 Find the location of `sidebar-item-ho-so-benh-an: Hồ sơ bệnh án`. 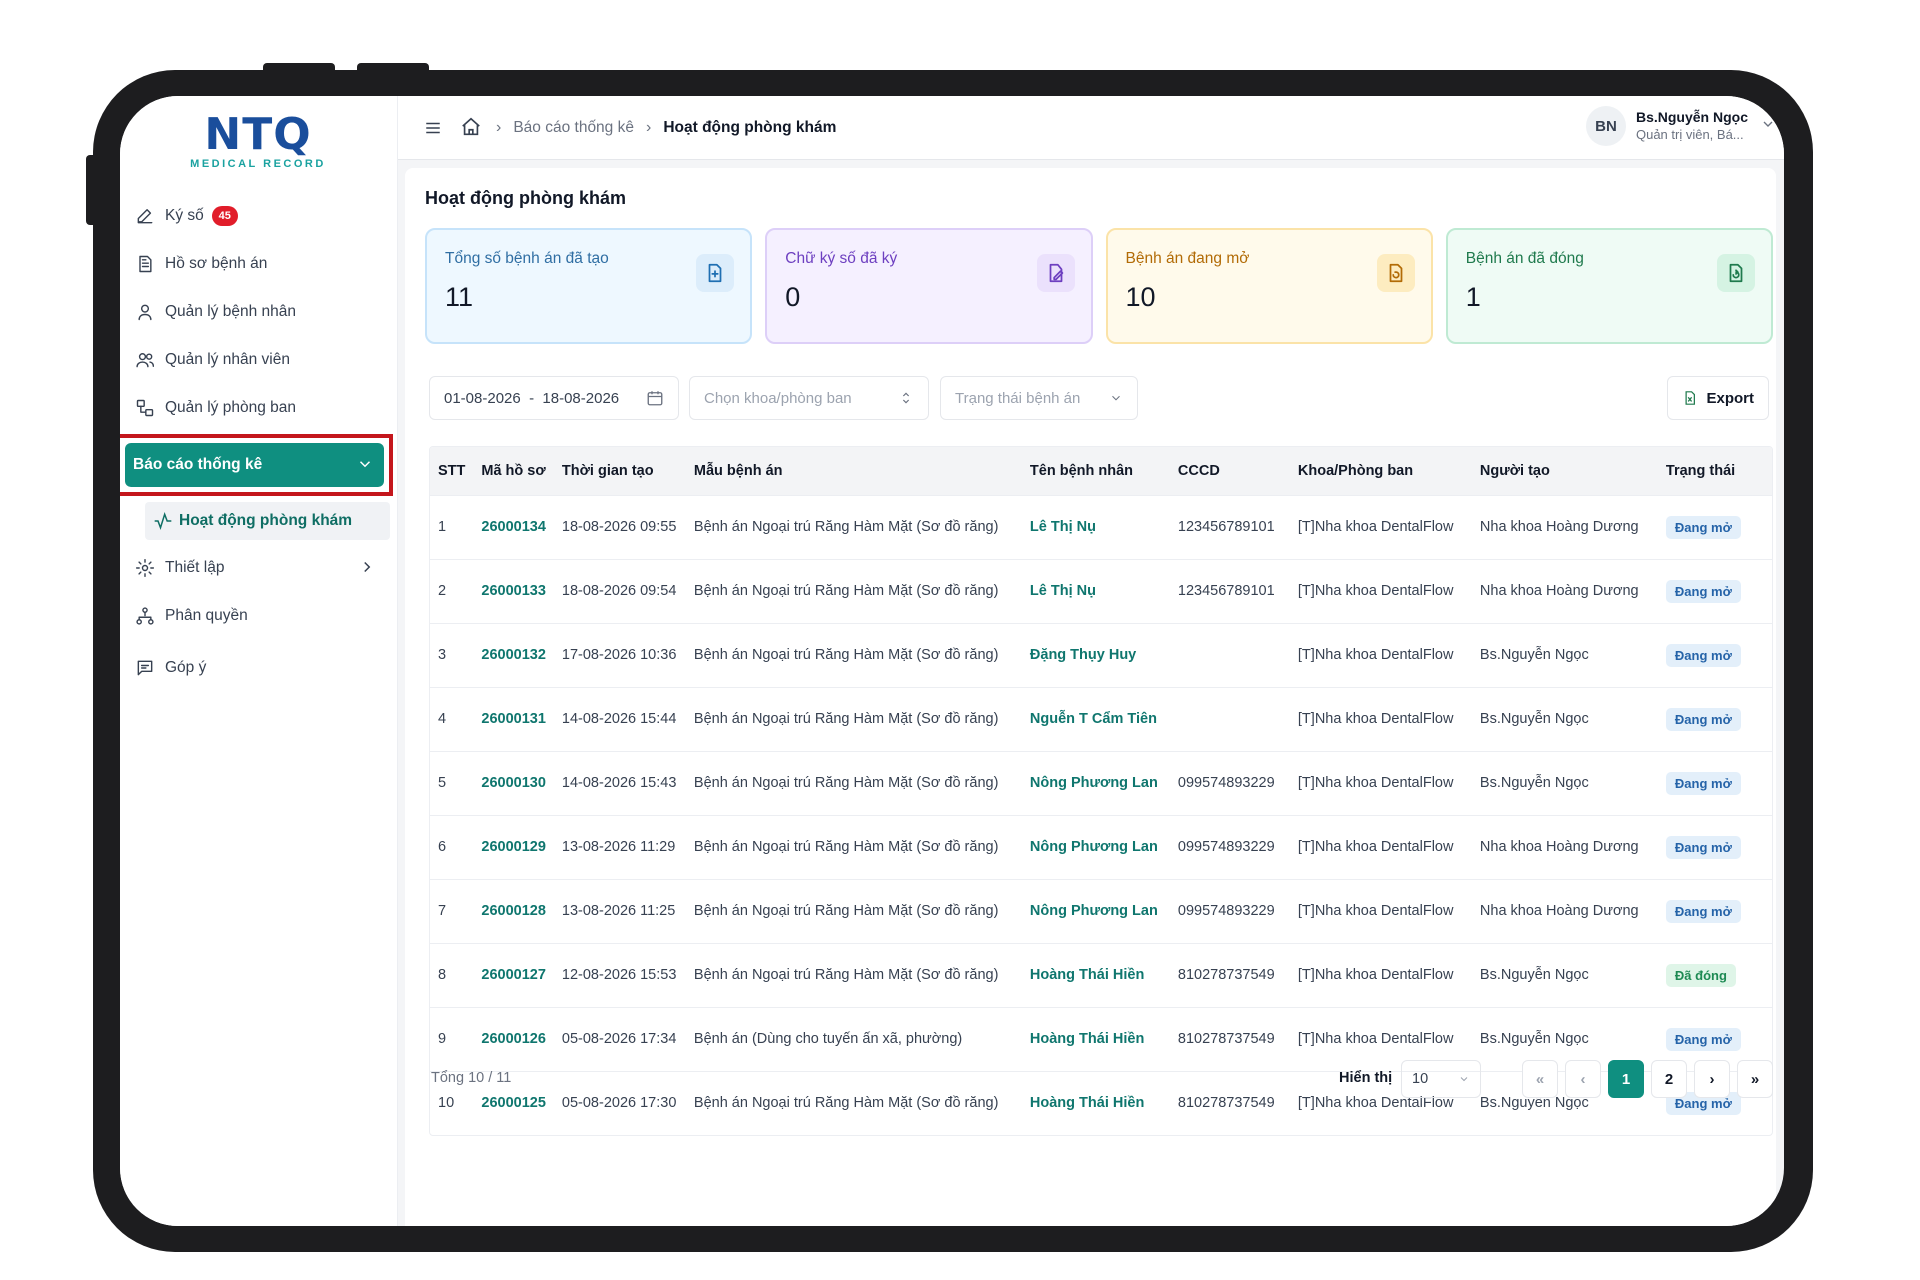

sidebar-item-ho-so-benh-an: Hồ sơ bệnh án is located at coordinates (259, 264).